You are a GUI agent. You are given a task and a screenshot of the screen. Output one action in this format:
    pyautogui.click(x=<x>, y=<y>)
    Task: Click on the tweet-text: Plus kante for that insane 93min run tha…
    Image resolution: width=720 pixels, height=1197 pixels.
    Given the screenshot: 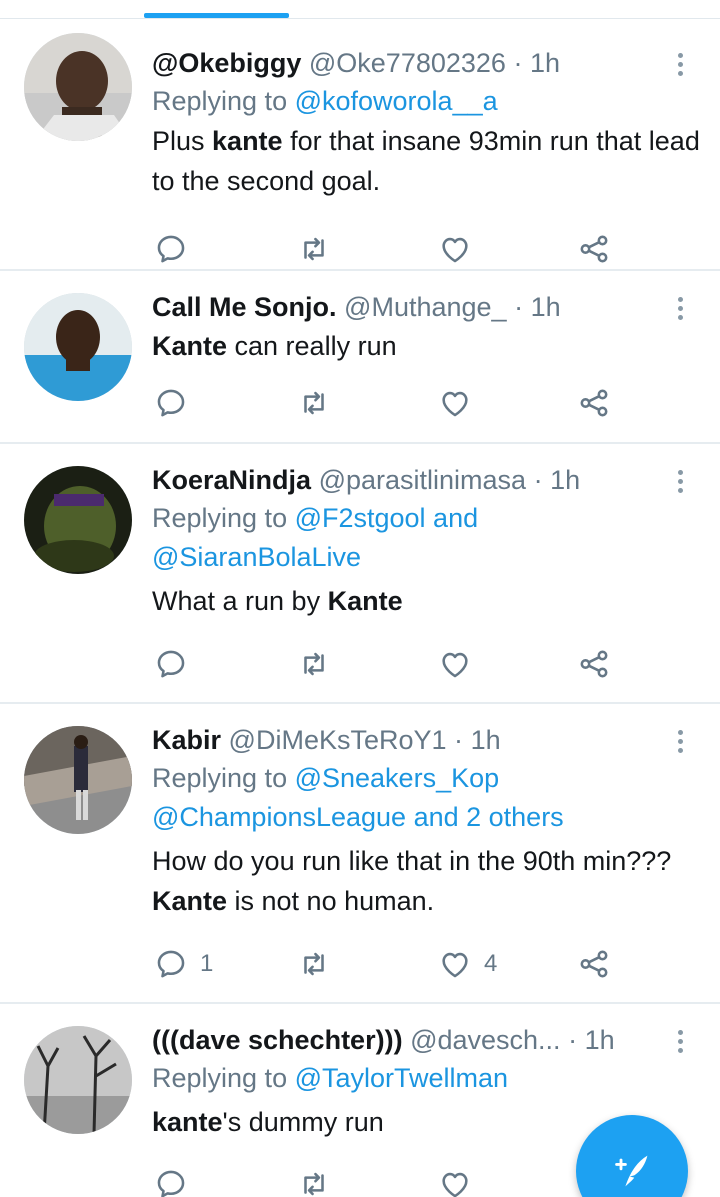 What is the action you would take?
    pyautogui.click(x=426, y=161)
    